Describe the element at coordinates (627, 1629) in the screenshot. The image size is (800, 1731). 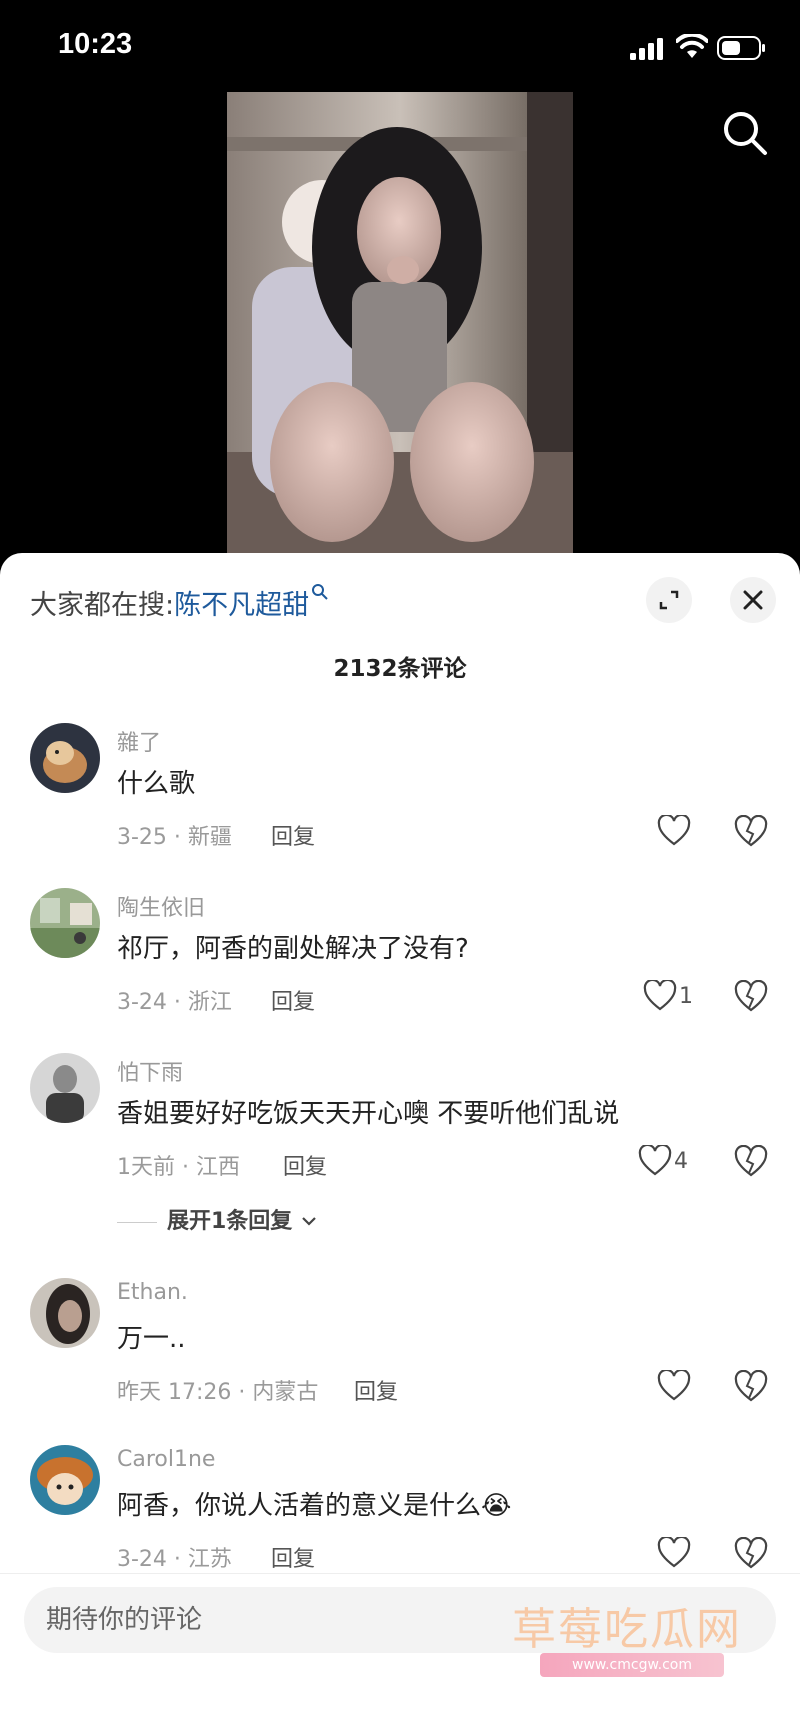
I see `watermark-logo: 草莓吃瓜网` at that location.